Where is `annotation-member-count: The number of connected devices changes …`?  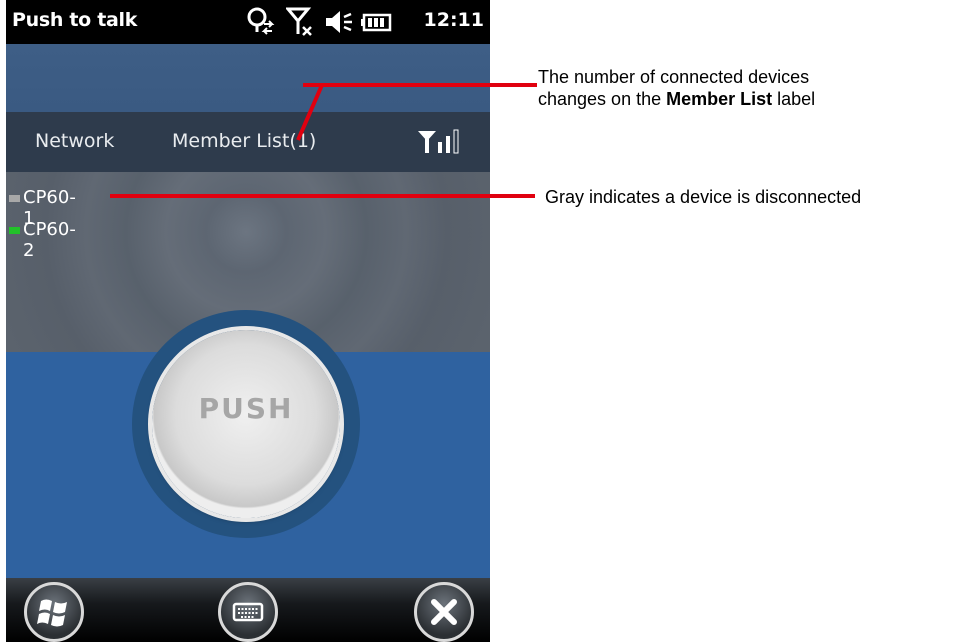 annotation-member-count: The number of connected devices changes … is located at coordinates (748, 88).